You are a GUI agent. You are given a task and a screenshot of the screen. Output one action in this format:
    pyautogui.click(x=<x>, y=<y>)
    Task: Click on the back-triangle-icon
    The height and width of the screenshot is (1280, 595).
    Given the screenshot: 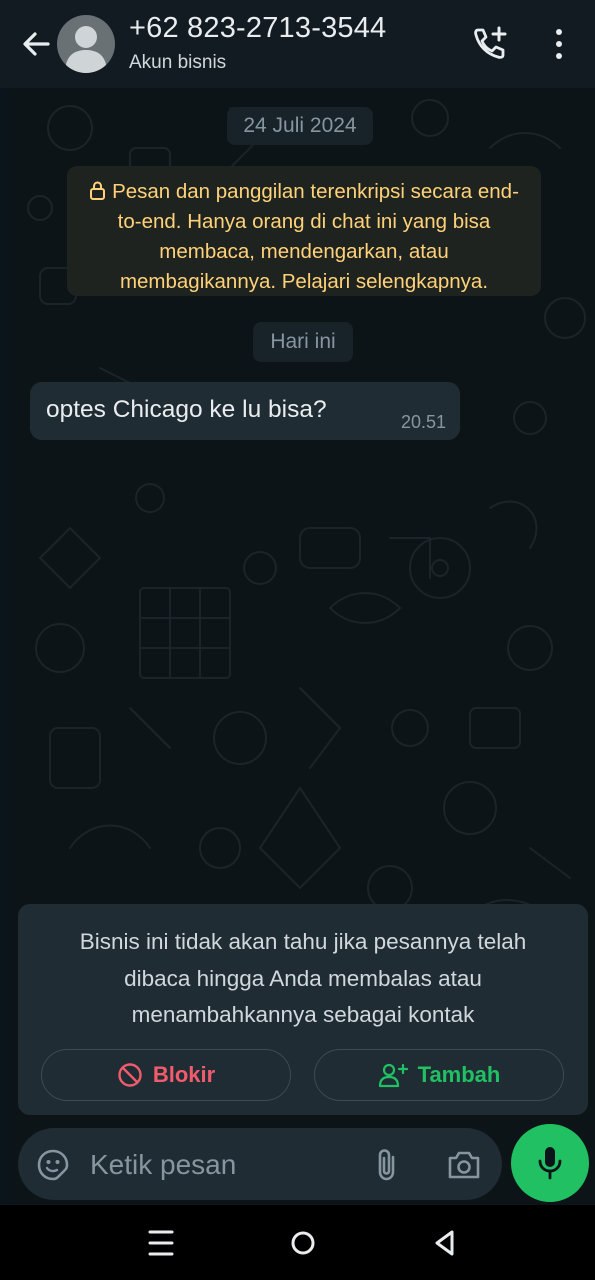 What is the action you would take?
    pyautogui.click(x=444, y=1243)
    